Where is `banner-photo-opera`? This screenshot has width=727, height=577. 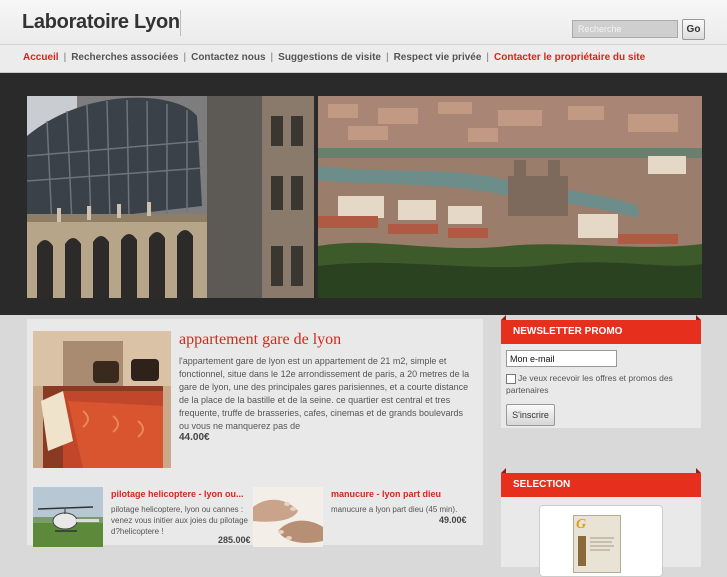 banner-photo-opera is located at coordinates (170, 197).